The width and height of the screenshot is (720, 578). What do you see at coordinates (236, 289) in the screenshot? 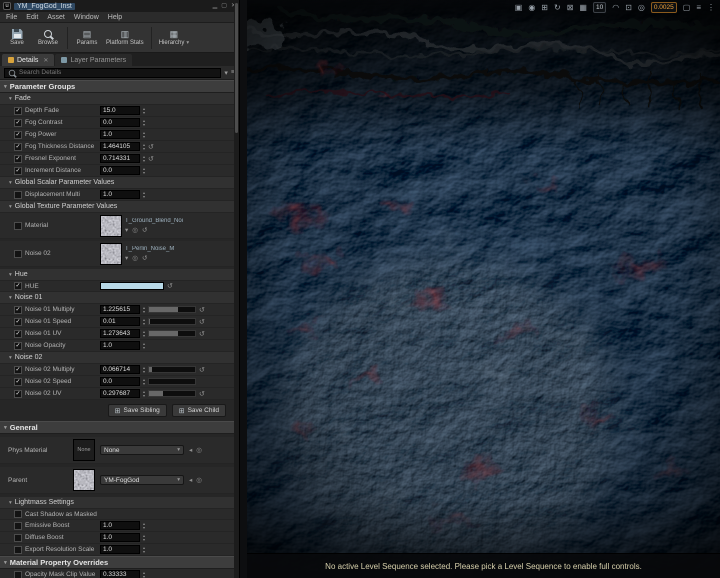
I see `details-scrollbar` at bounding box center [236, 289].